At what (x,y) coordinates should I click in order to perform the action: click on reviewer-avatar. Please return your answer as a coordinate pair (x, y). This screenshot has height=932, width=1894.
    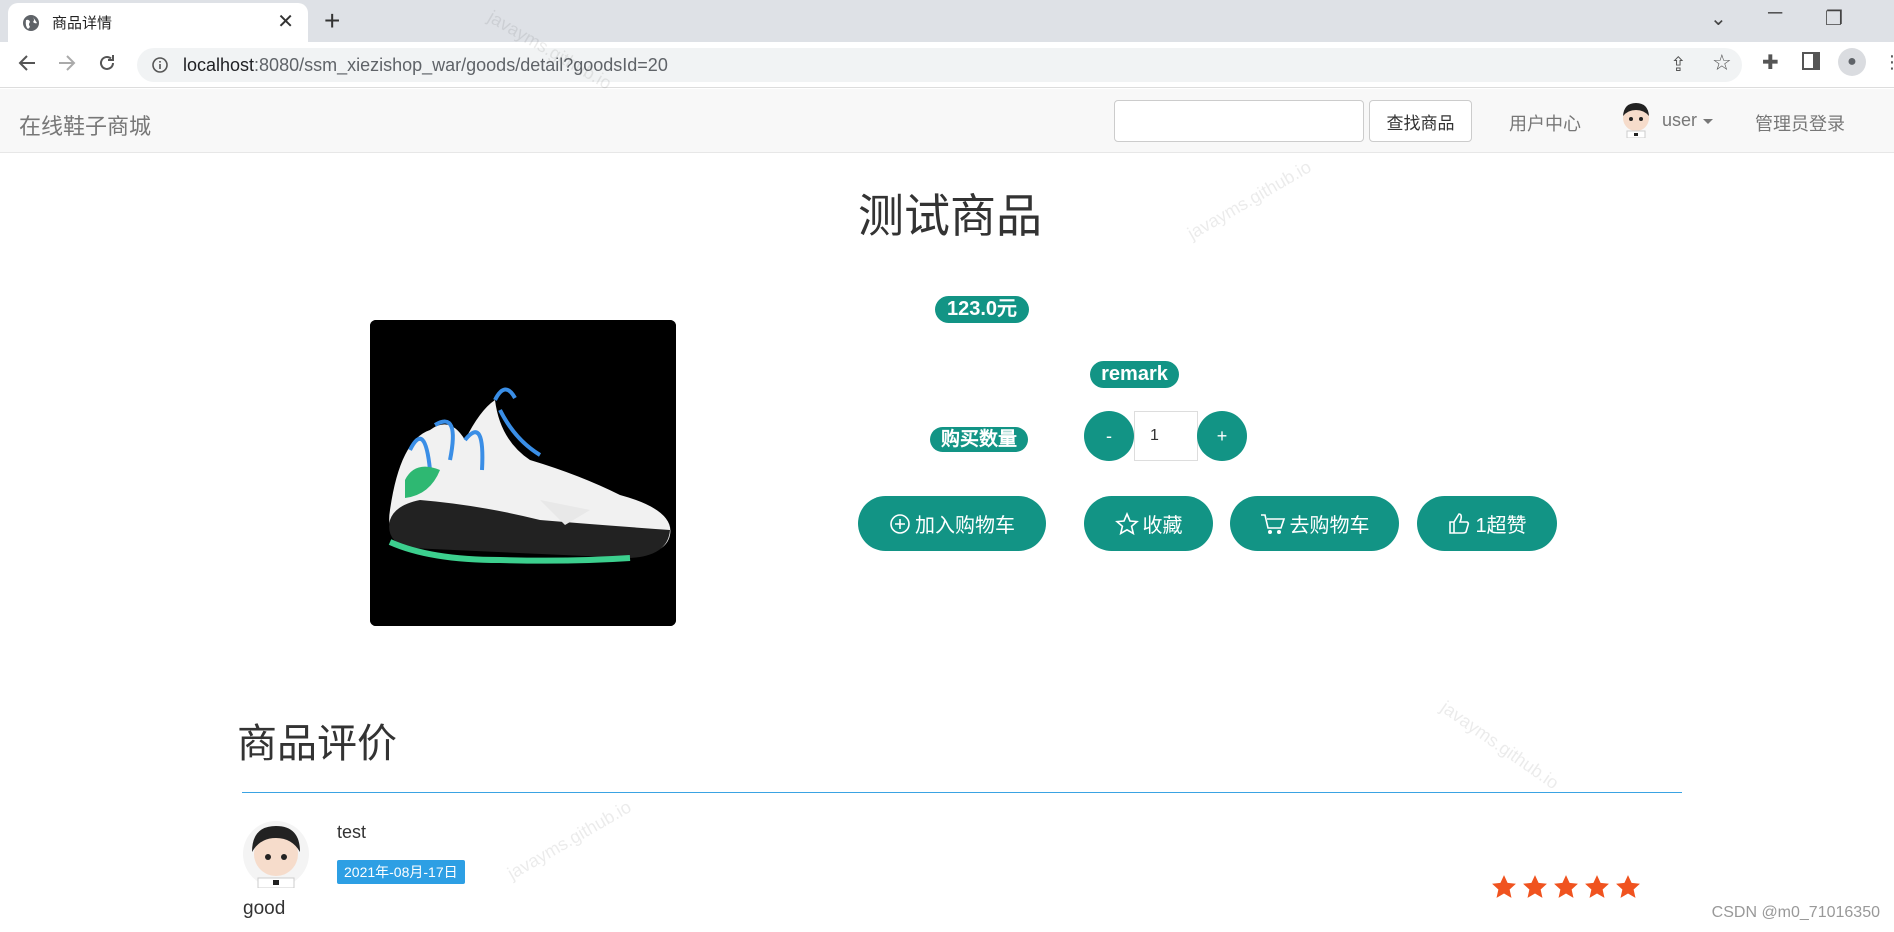
    Looking at the image, I should click on (276, 854).